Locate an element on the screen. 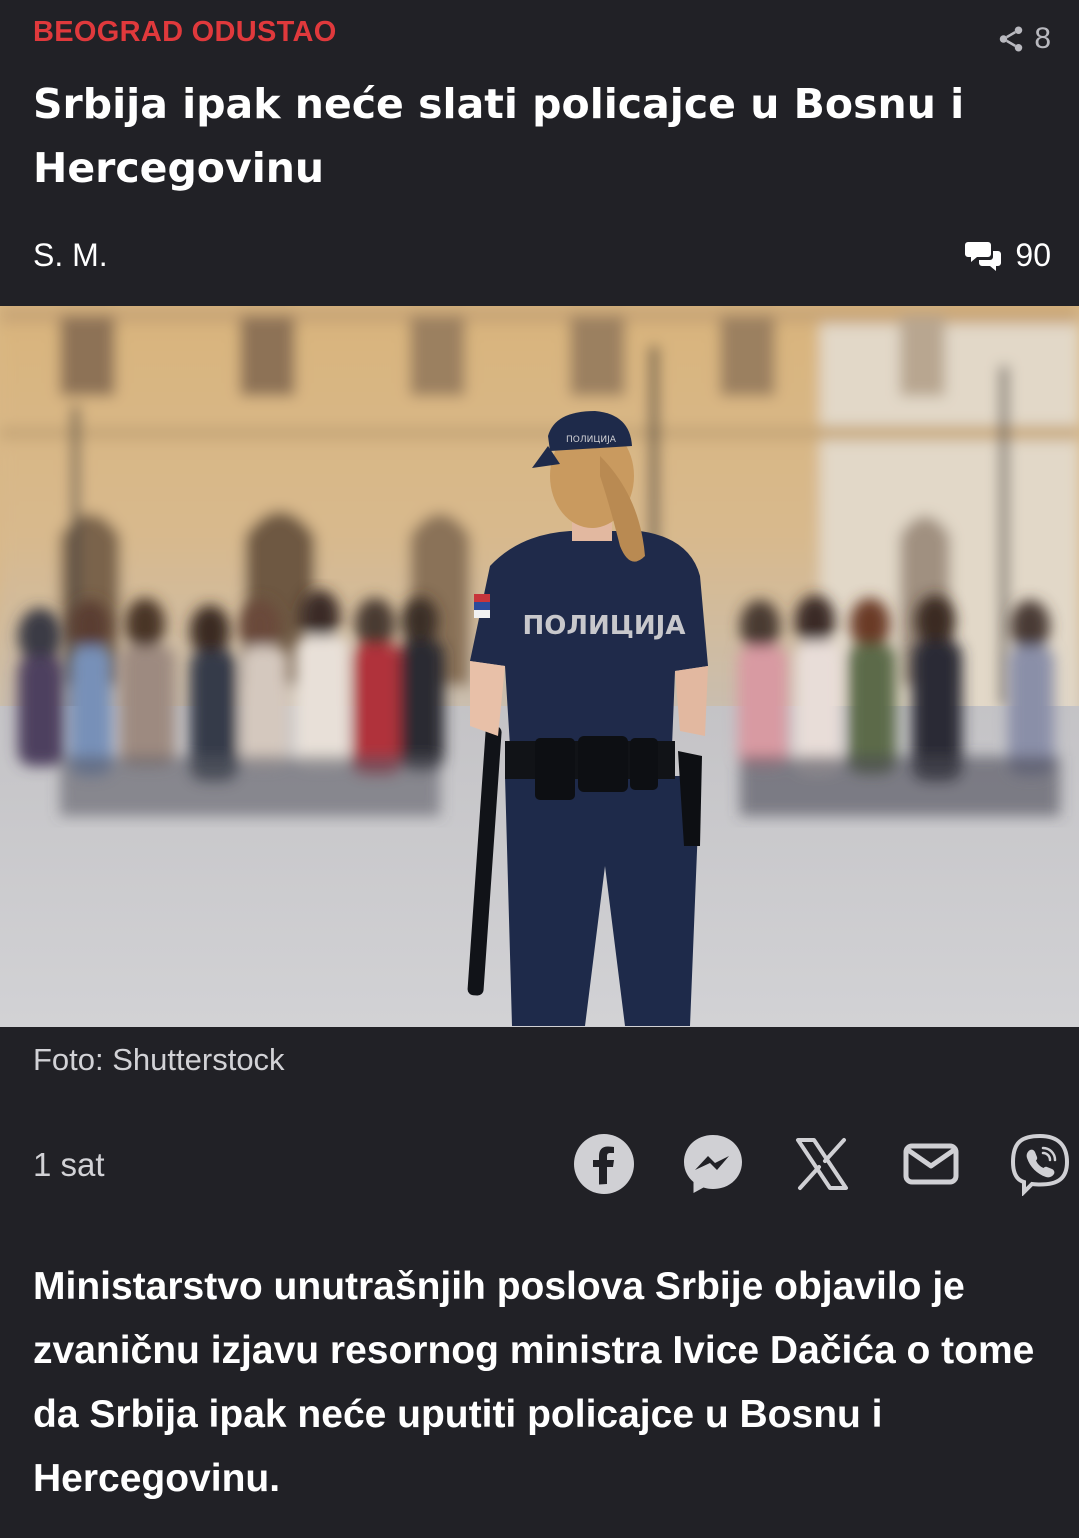 The image size is (1079, 1538). email-icon is located at coordinates (931, 1164).